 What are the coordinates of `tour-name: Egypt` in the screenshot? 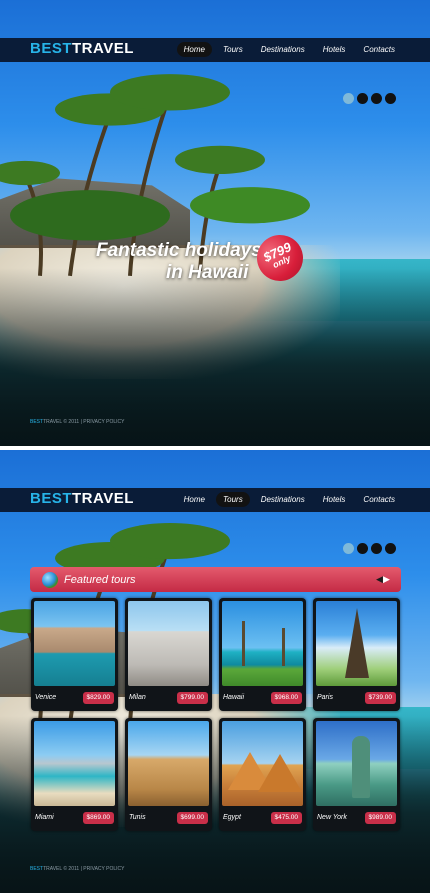 It's located at (232, 817).